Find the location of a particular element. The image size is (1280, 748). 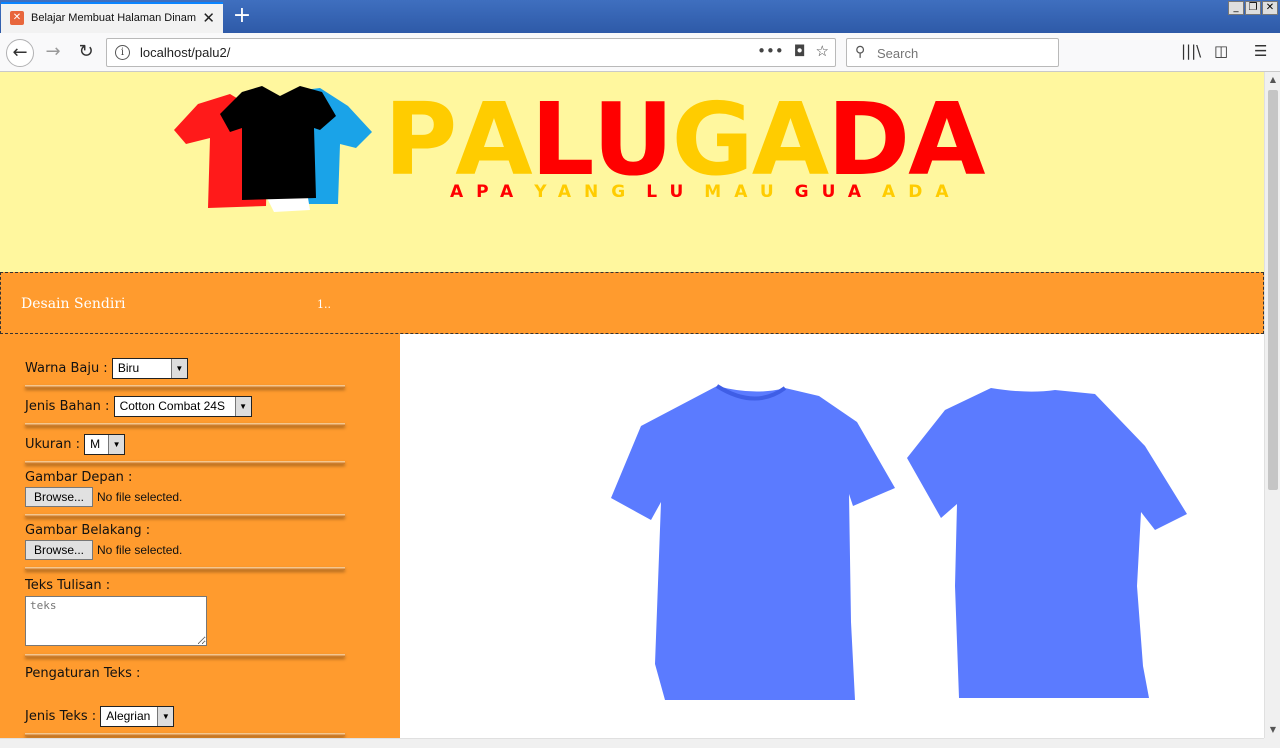

search-icon: ⚲ is located at coordinates (860, 52).